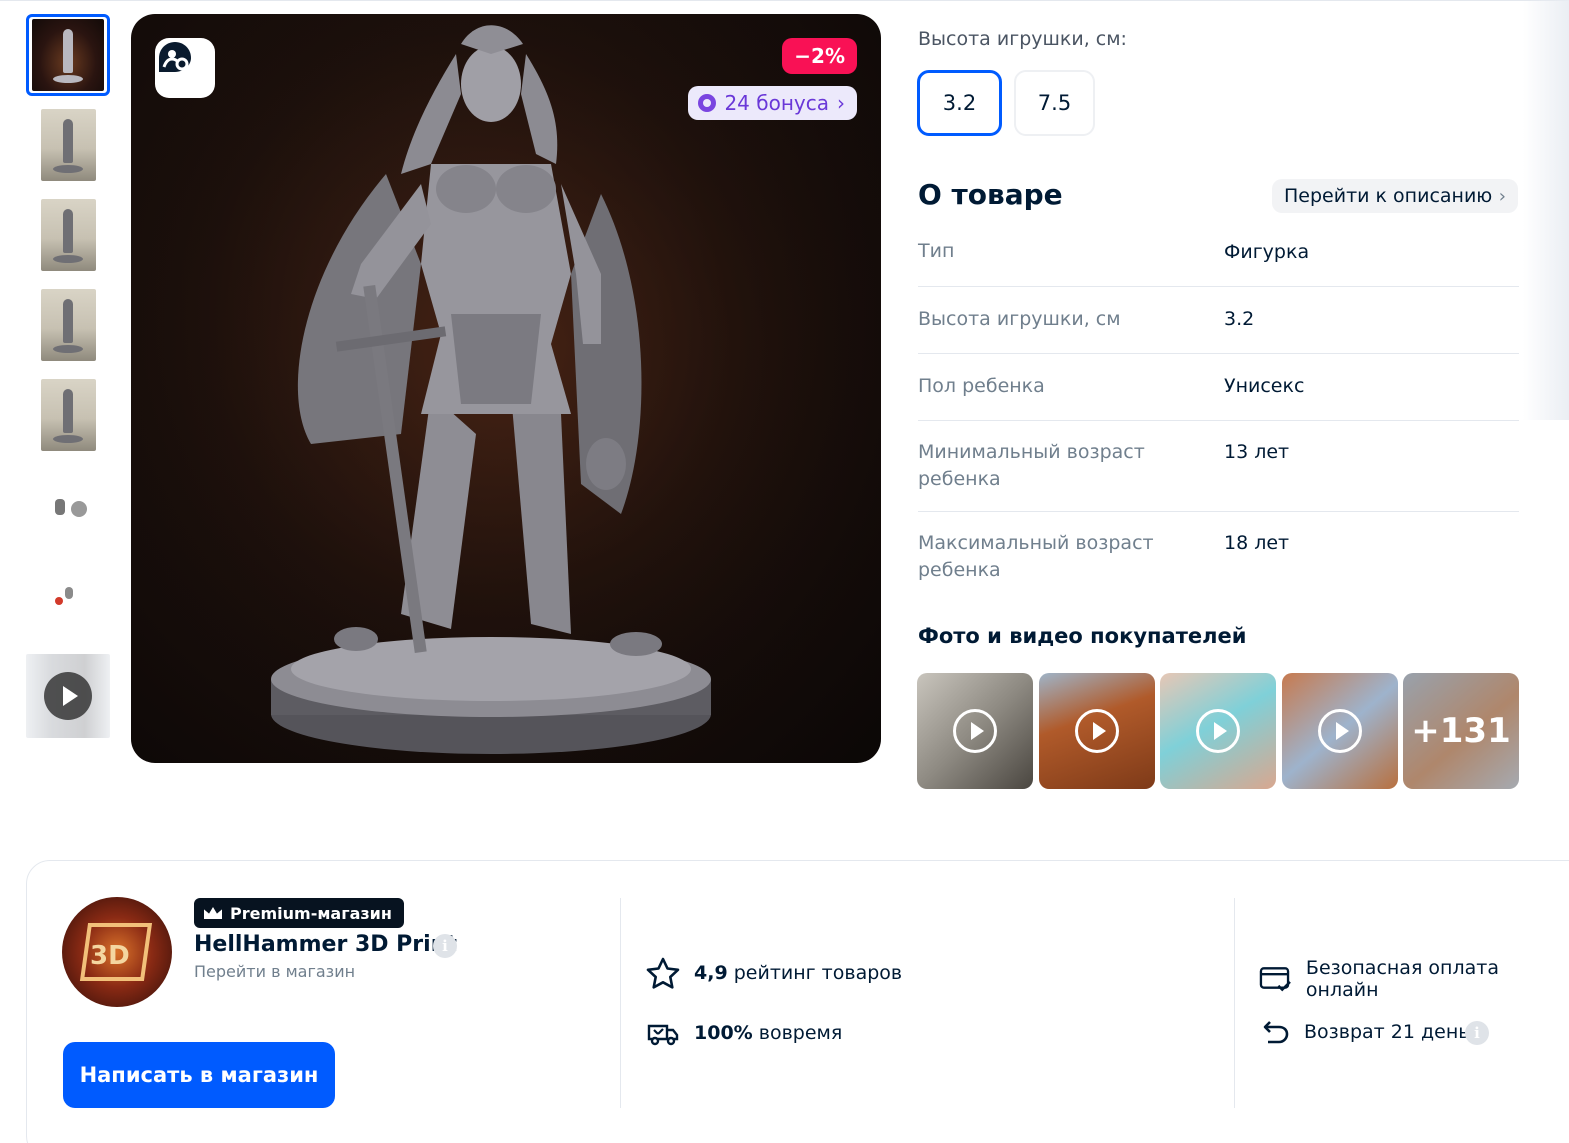  I want to click on property-value: Фигурка, so click(1267, 252).